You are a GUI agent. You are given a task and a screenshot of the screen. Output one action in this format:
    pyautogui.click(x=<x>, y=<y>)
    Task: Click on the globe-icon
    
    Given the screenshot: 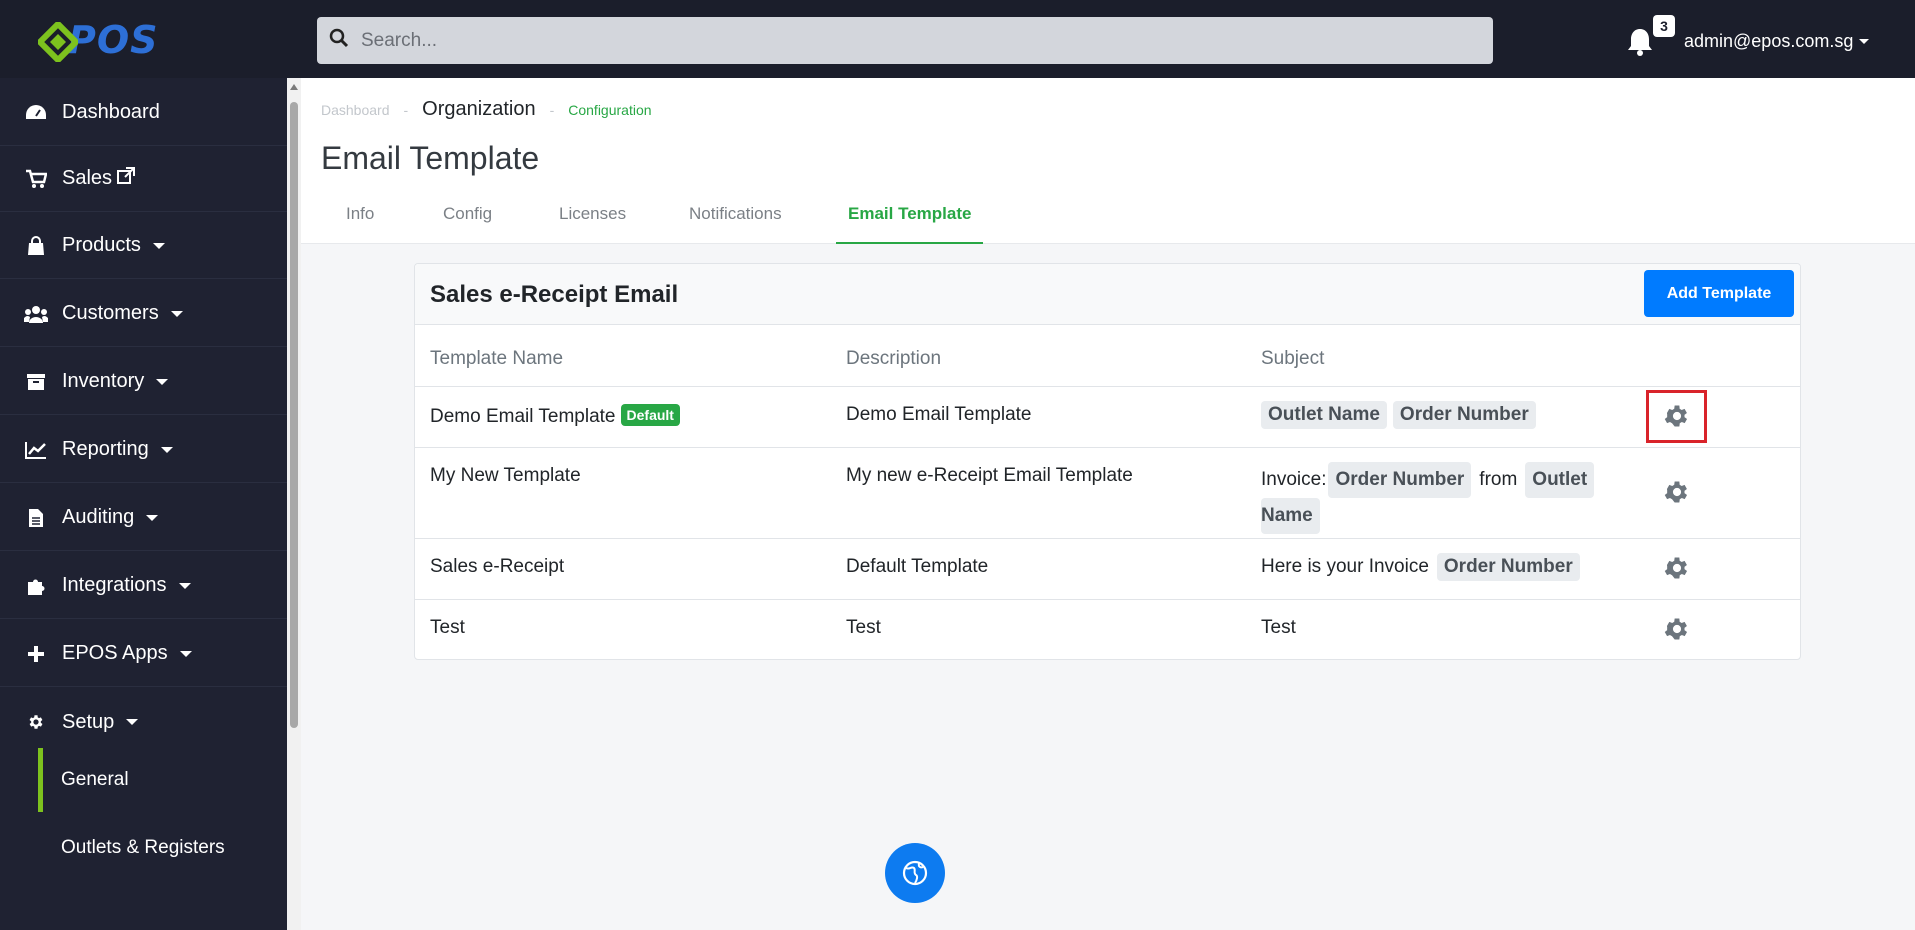 What is the action you would take?
    pyautogui.click(x=915, y=873)
    